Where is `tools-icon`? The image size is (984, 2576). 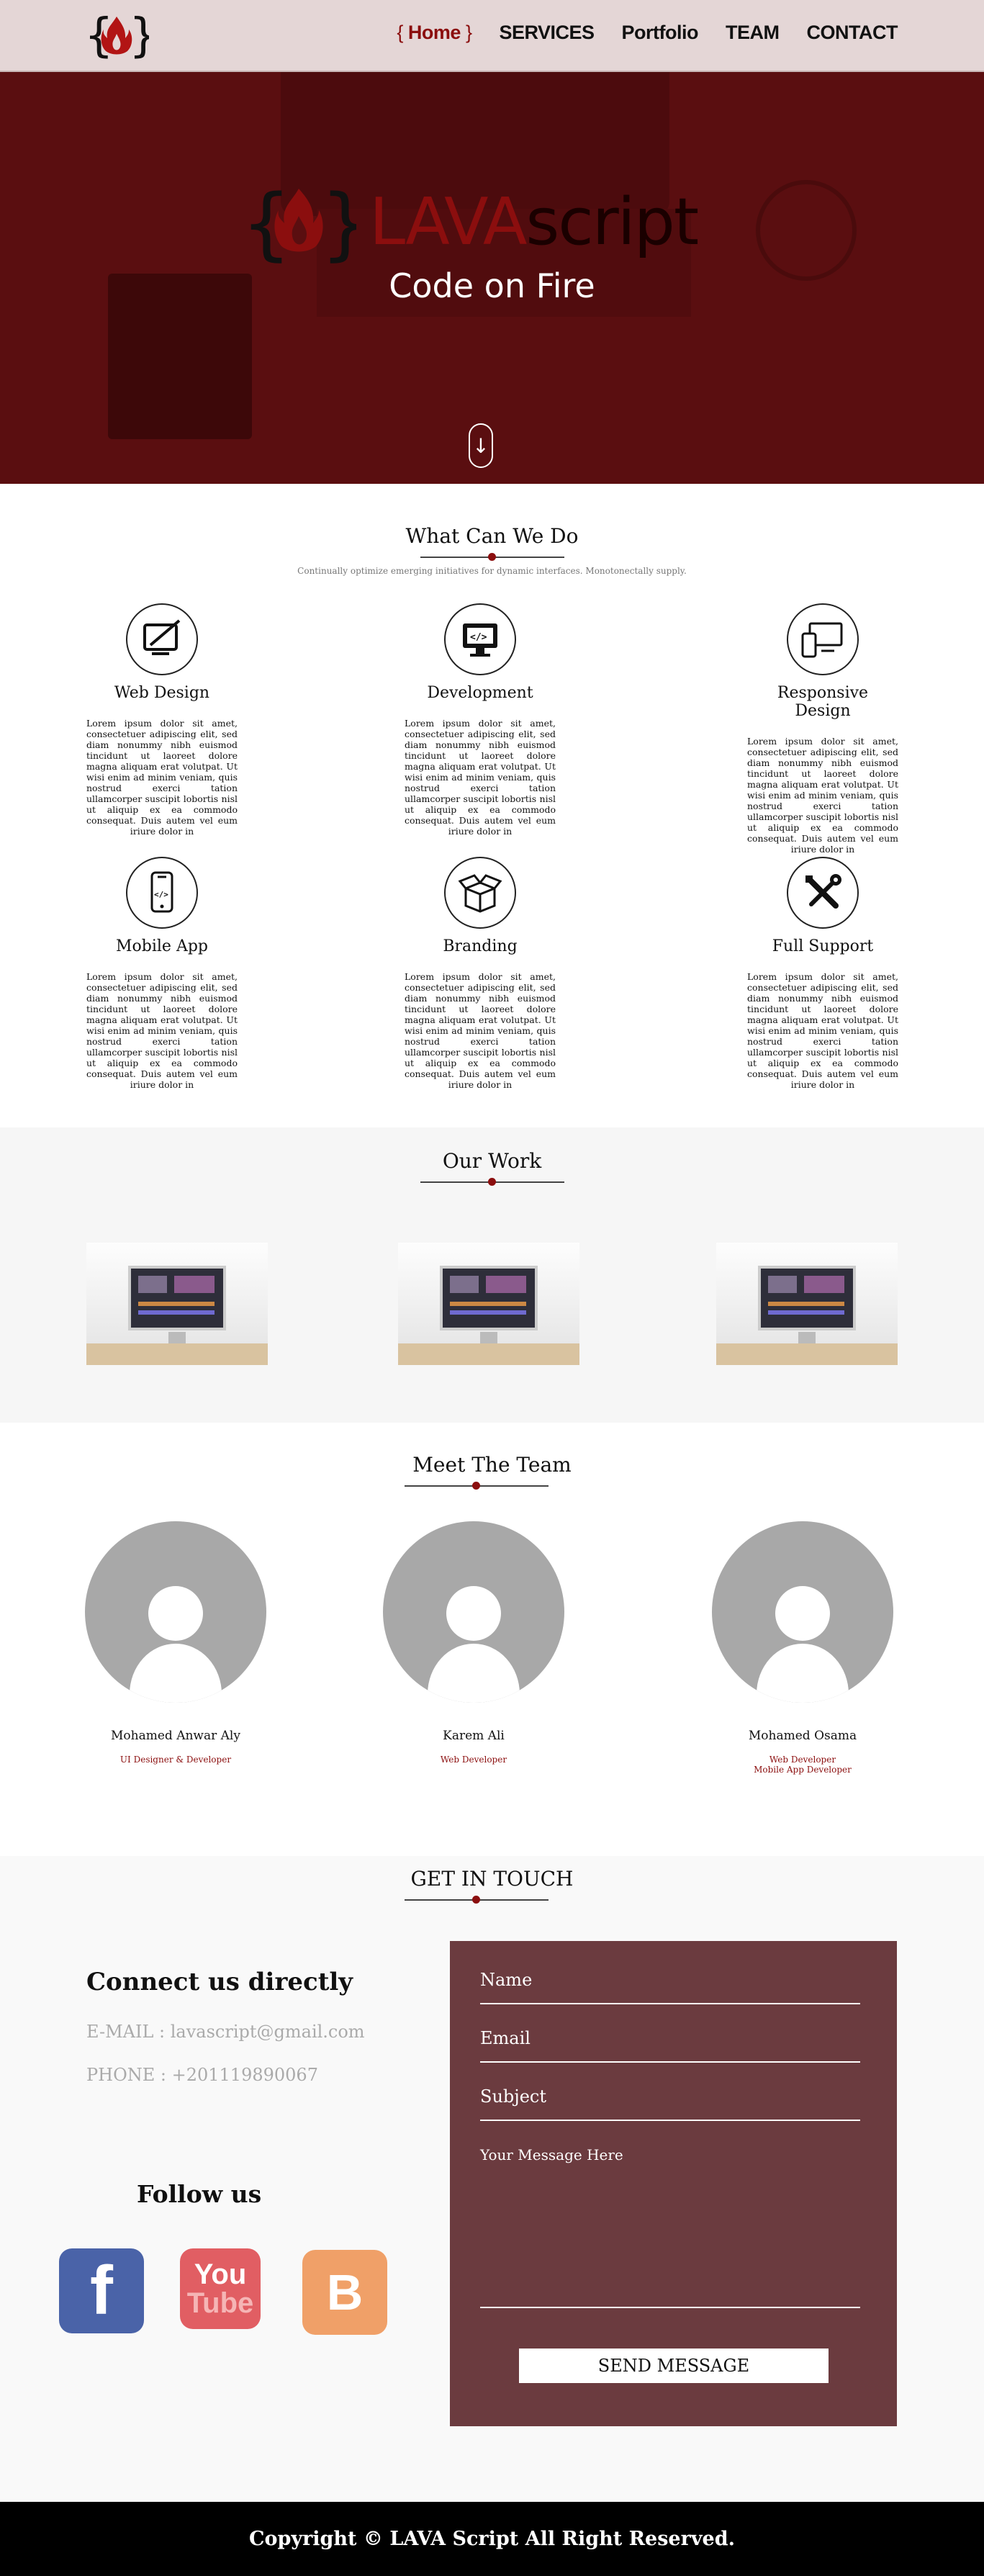 tools-icon is located at coordinates (823, 893).